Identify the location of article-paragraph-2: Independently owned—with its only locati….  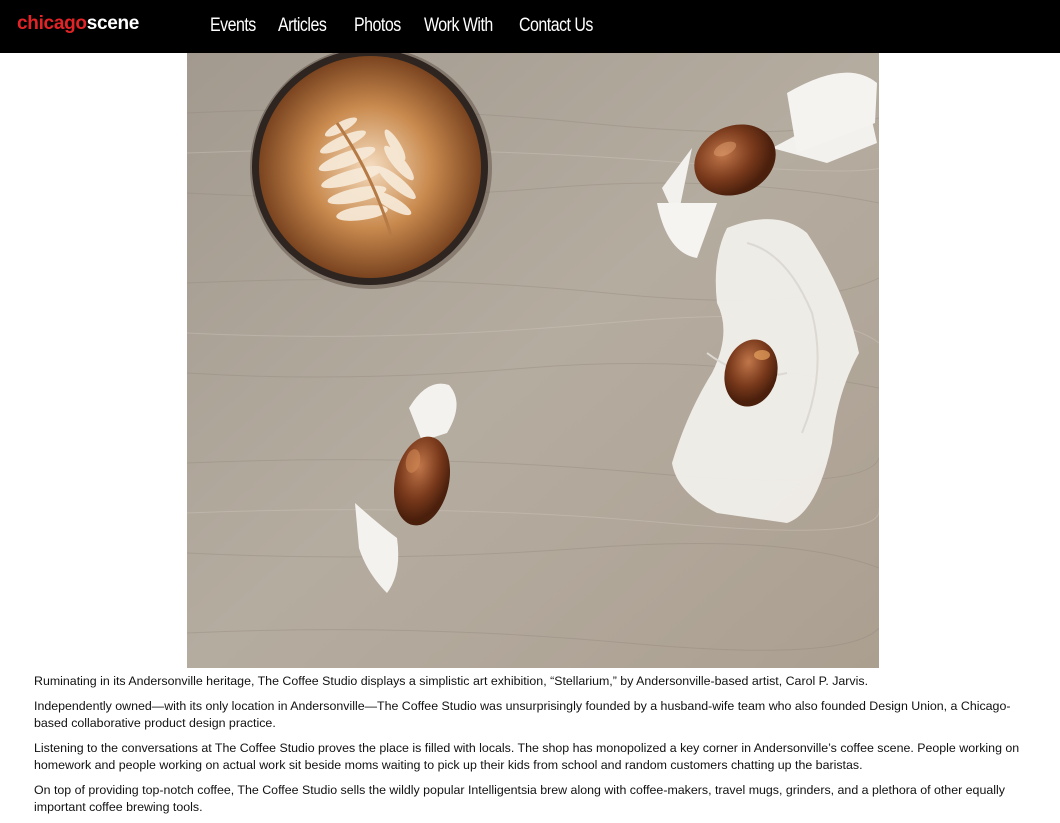
(522, 714).